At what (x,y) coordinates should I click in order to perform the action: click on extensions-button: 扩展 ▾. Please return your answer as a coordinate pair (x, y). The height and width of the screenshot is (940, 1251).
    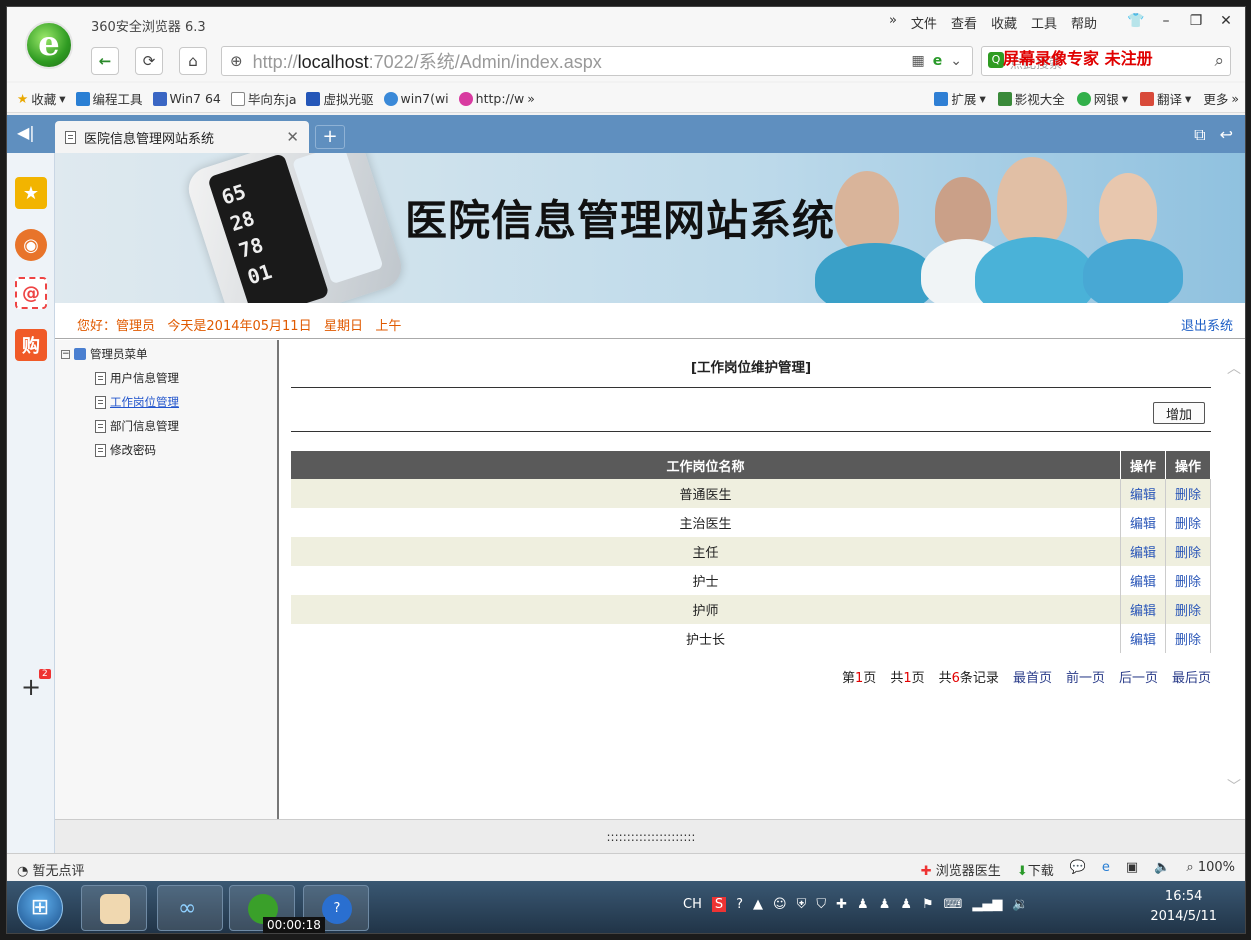
    Looking at the image, I should click on (960, 98).